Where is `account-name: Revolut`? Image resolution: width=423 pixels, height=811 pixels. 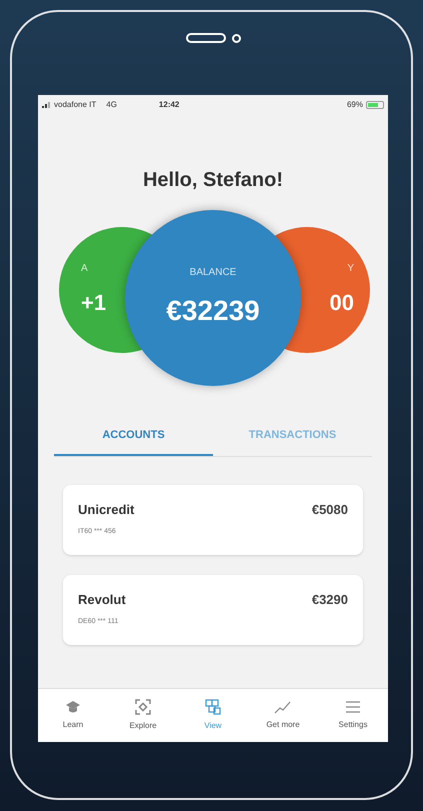
account-name: Revolut is located at coordinates (102, 599).